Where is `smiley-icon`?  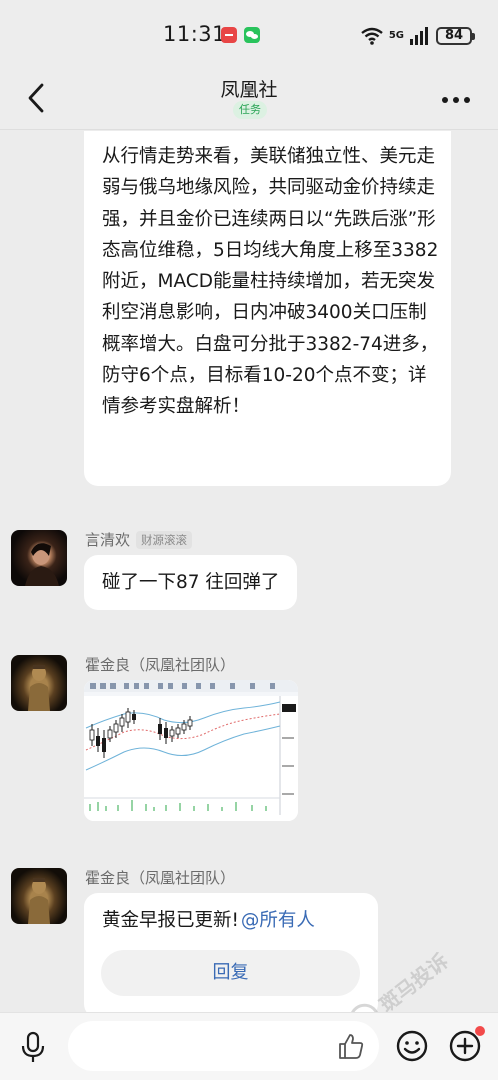 smiley-icon is located at coordinates (412, 1046).